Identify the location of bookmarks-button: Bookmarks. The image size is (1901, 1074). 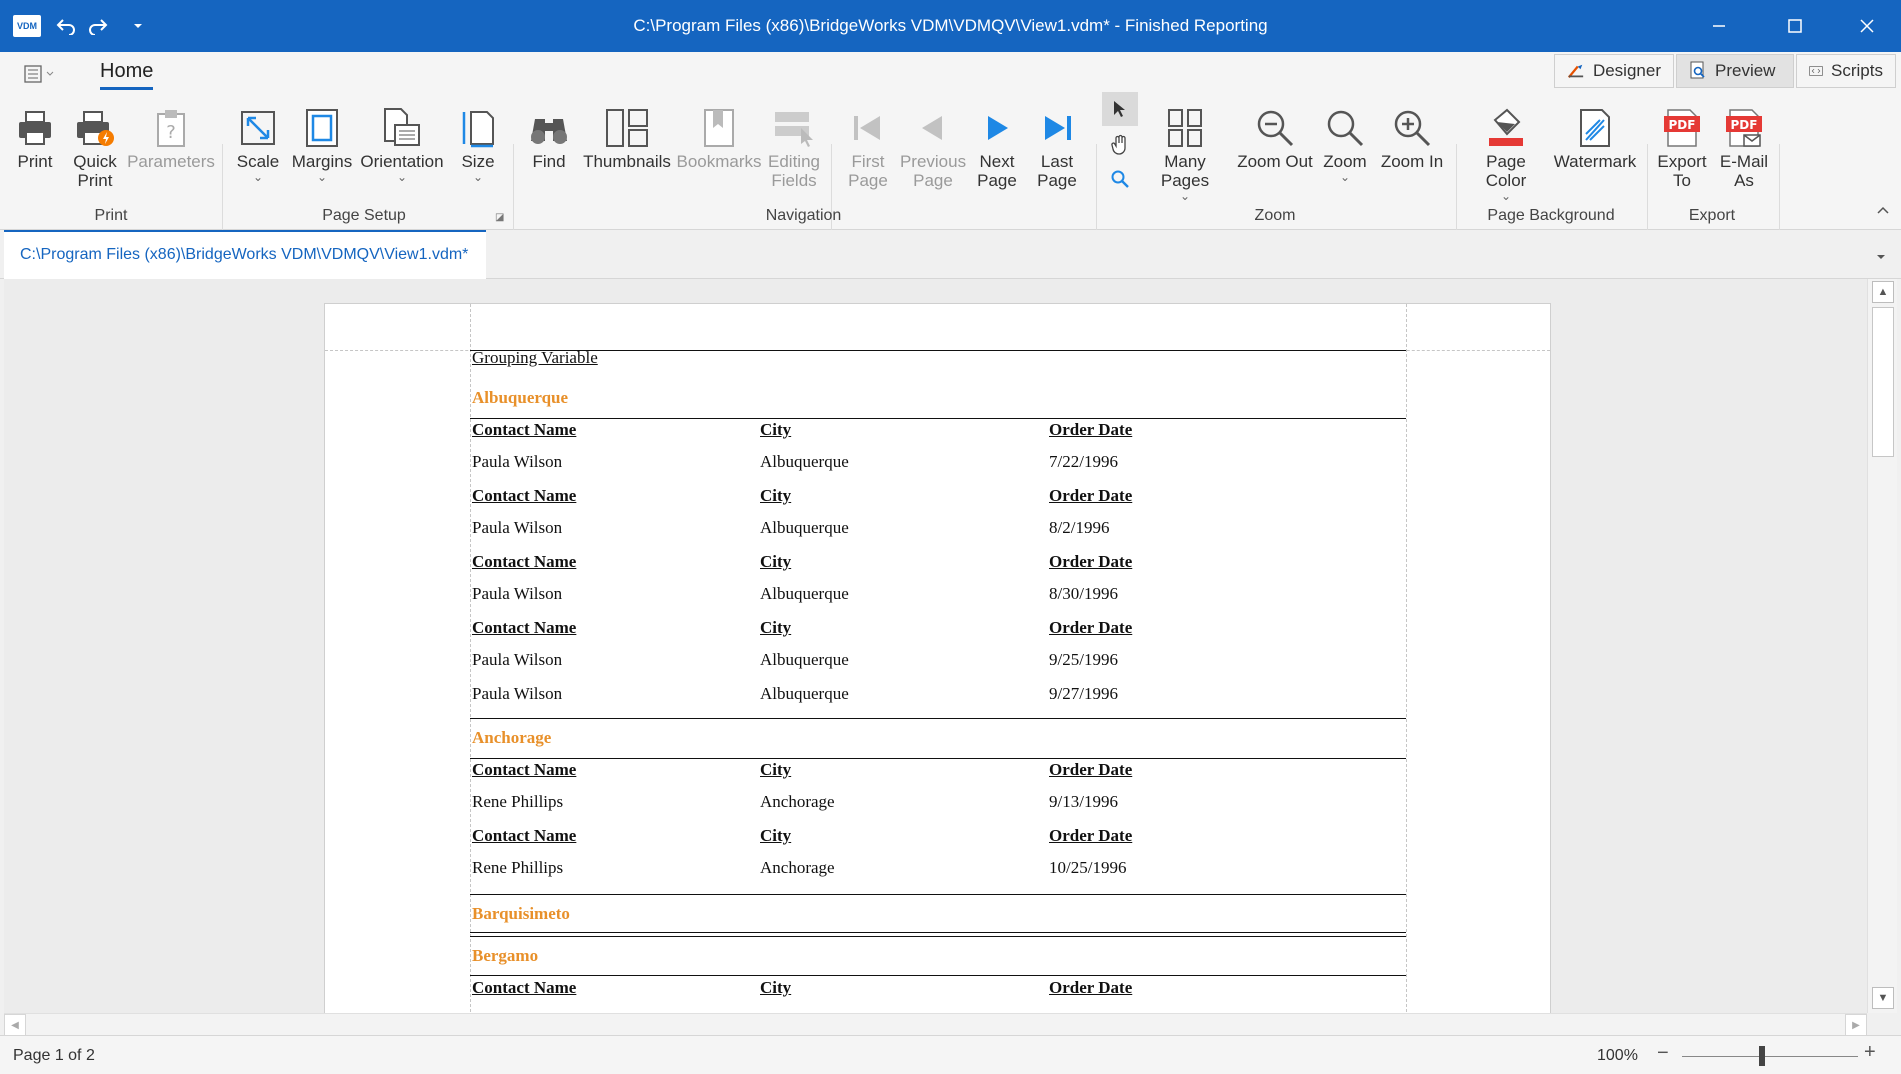
(719, 137).